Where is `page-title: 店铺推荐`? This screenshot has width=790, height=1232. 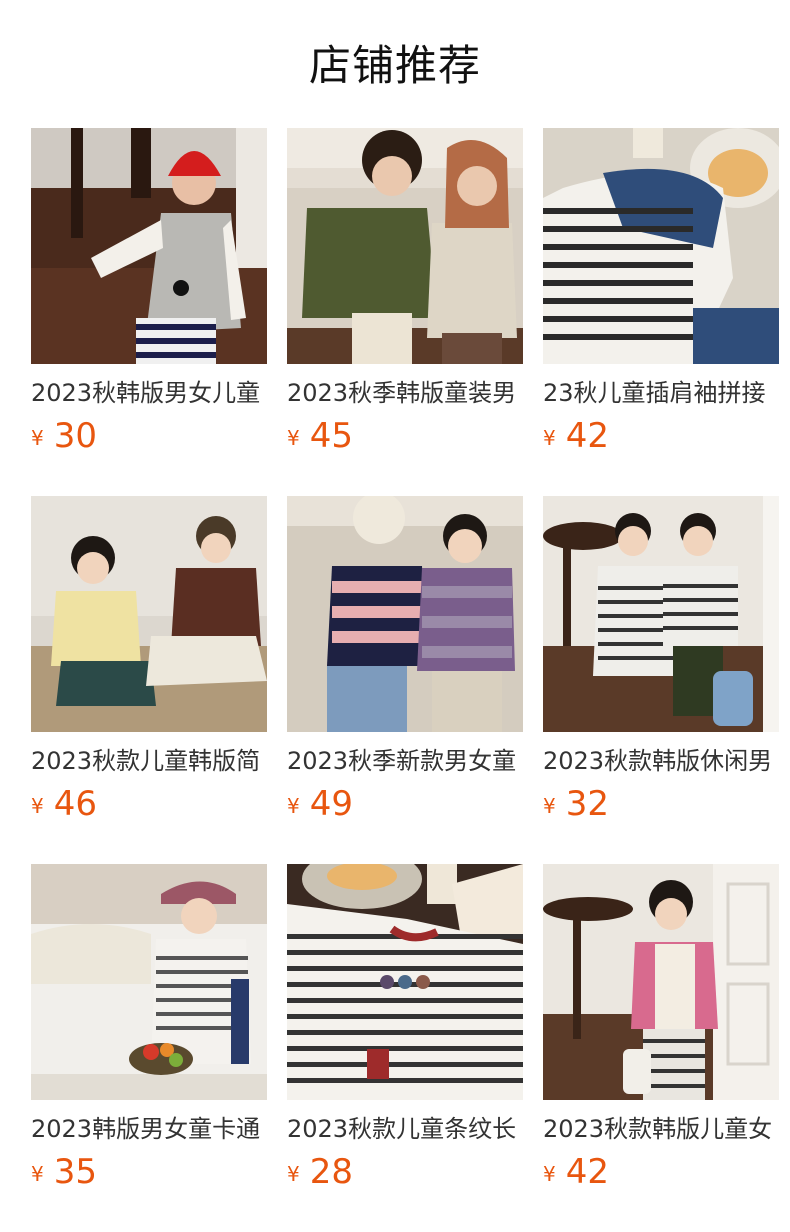 page-title: 店铺推荐 is located at coordinates (394, 65).